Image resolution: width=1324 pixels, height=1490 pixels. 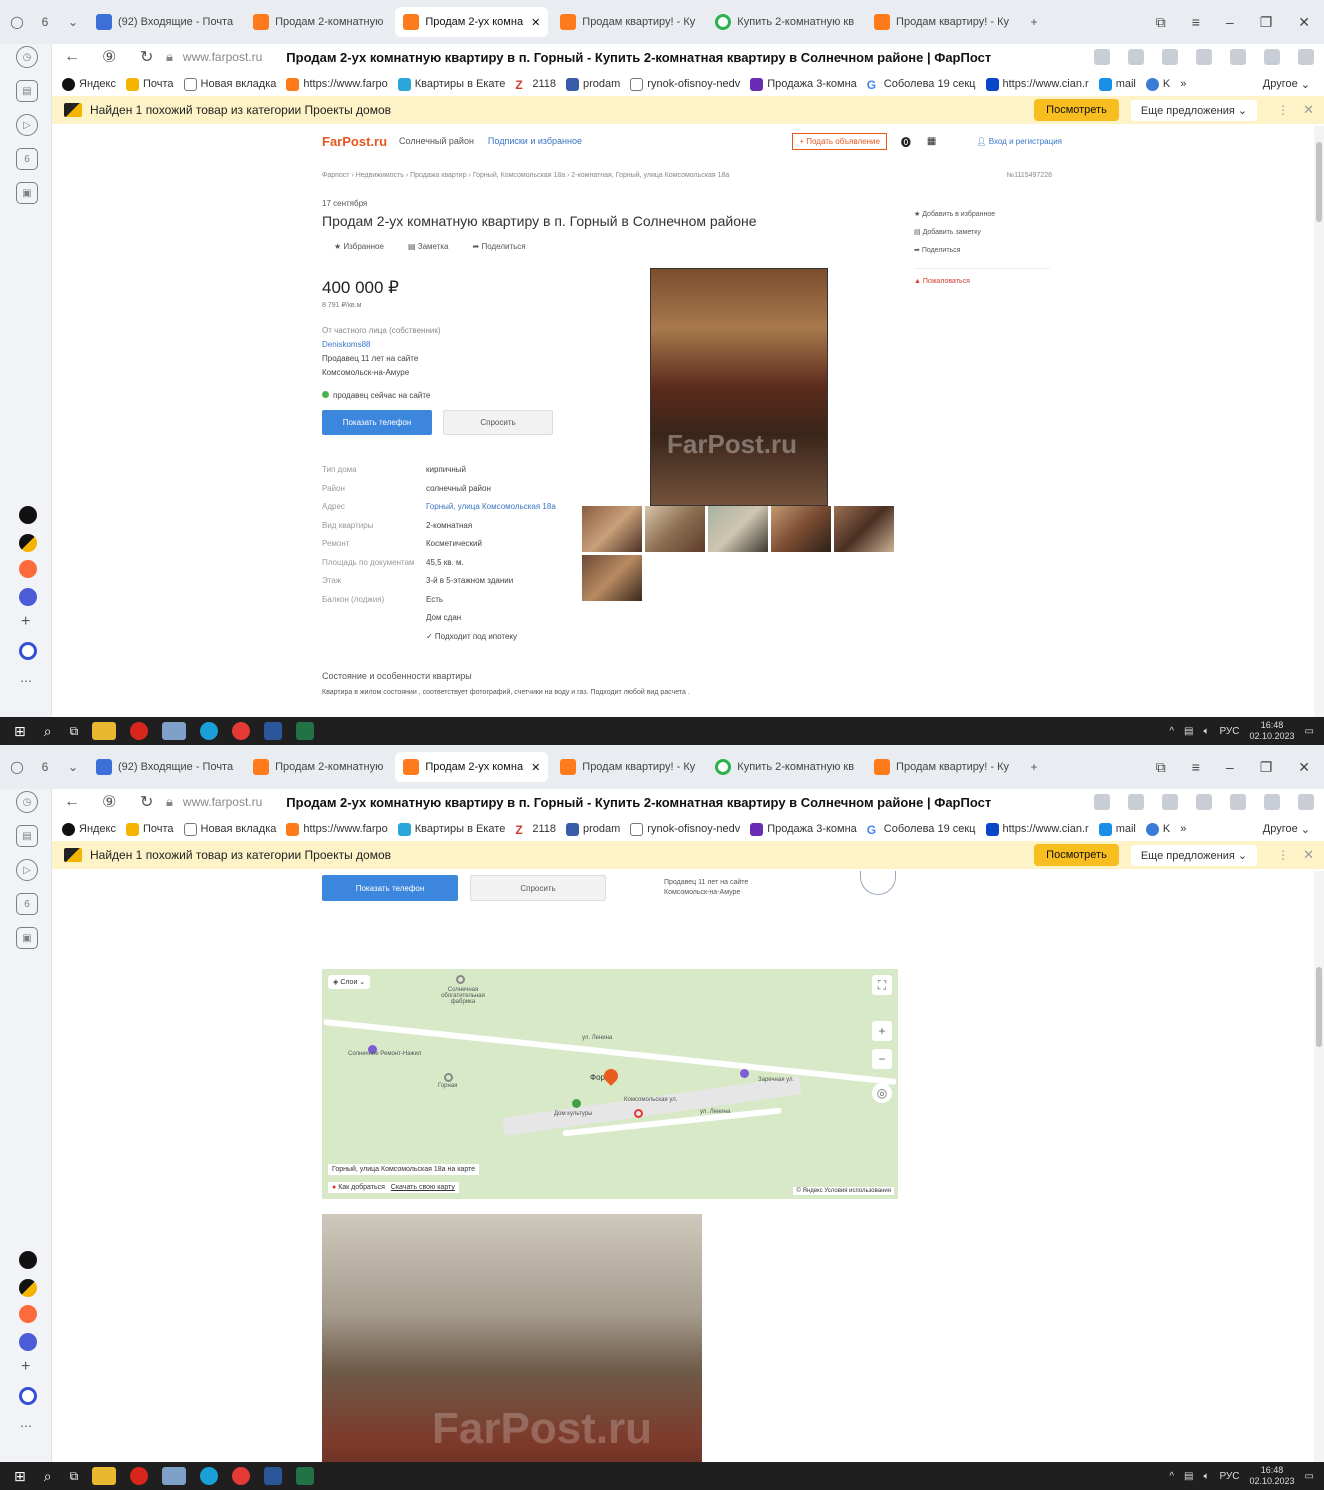 I want to click on minimize-icon: –, so click(x=1230, y=22).